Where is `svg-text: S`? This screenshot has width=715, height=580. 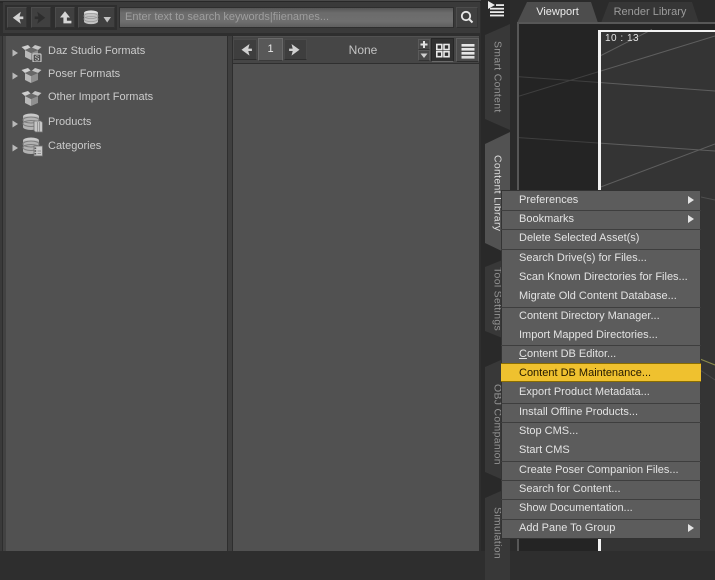
svg-text: S is located at coordinates (37, 59).